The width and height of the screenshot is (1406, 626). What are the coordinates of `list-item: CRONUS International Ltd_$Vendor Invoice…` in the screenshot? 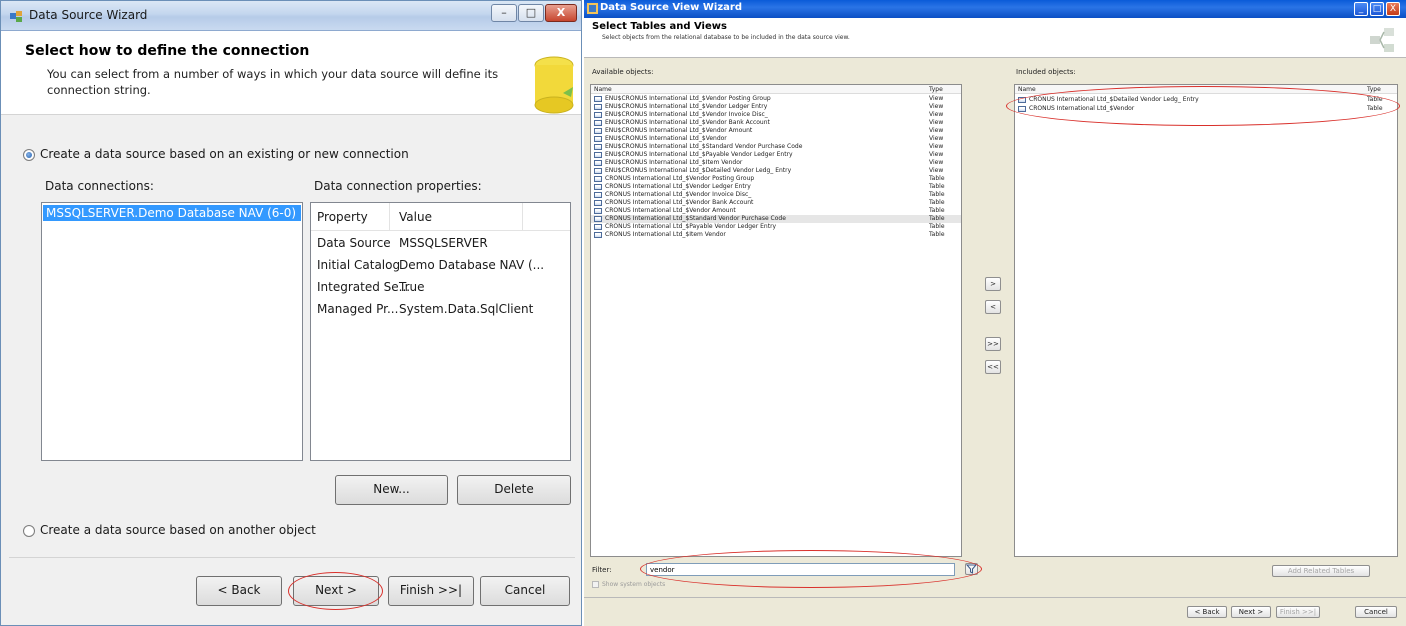 It's located at (776, 195).